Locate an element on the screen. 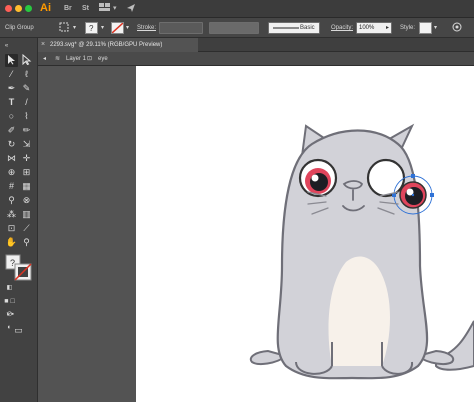 The height and width of the screenshot is (402, 474). puppet-warp-tool-icon: ✛ is located at coordinates (26, 158).